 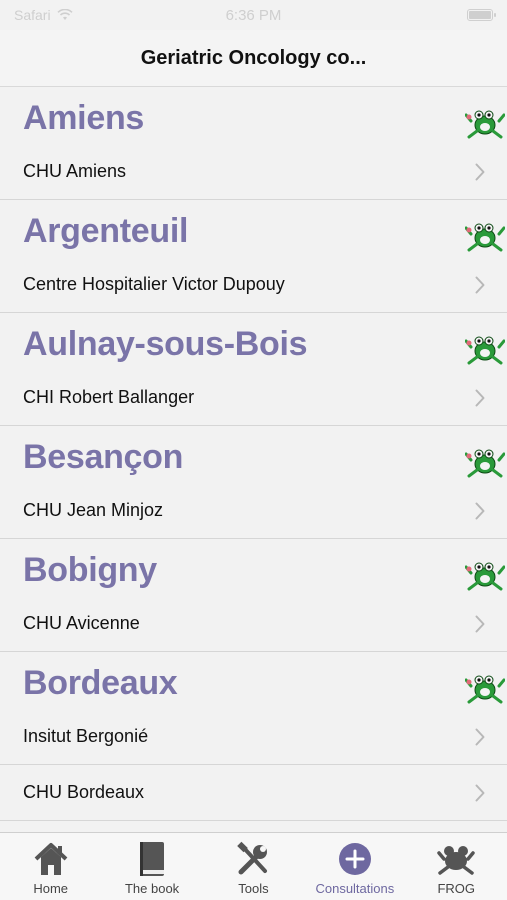 What do you see at coordinates (106, 231) in the screenshot?
I see `city-heading: Argenteuil` at bounding box center [106, 231].